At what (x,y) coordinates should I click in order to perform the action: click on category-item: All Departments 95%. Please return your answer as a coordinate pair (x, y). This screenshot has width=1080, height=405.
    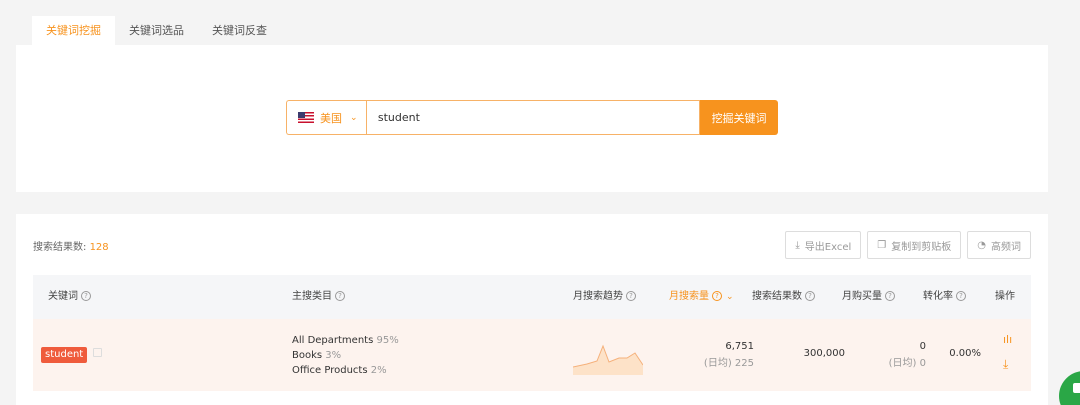
    Looking at the image, I should click on (345, 340).